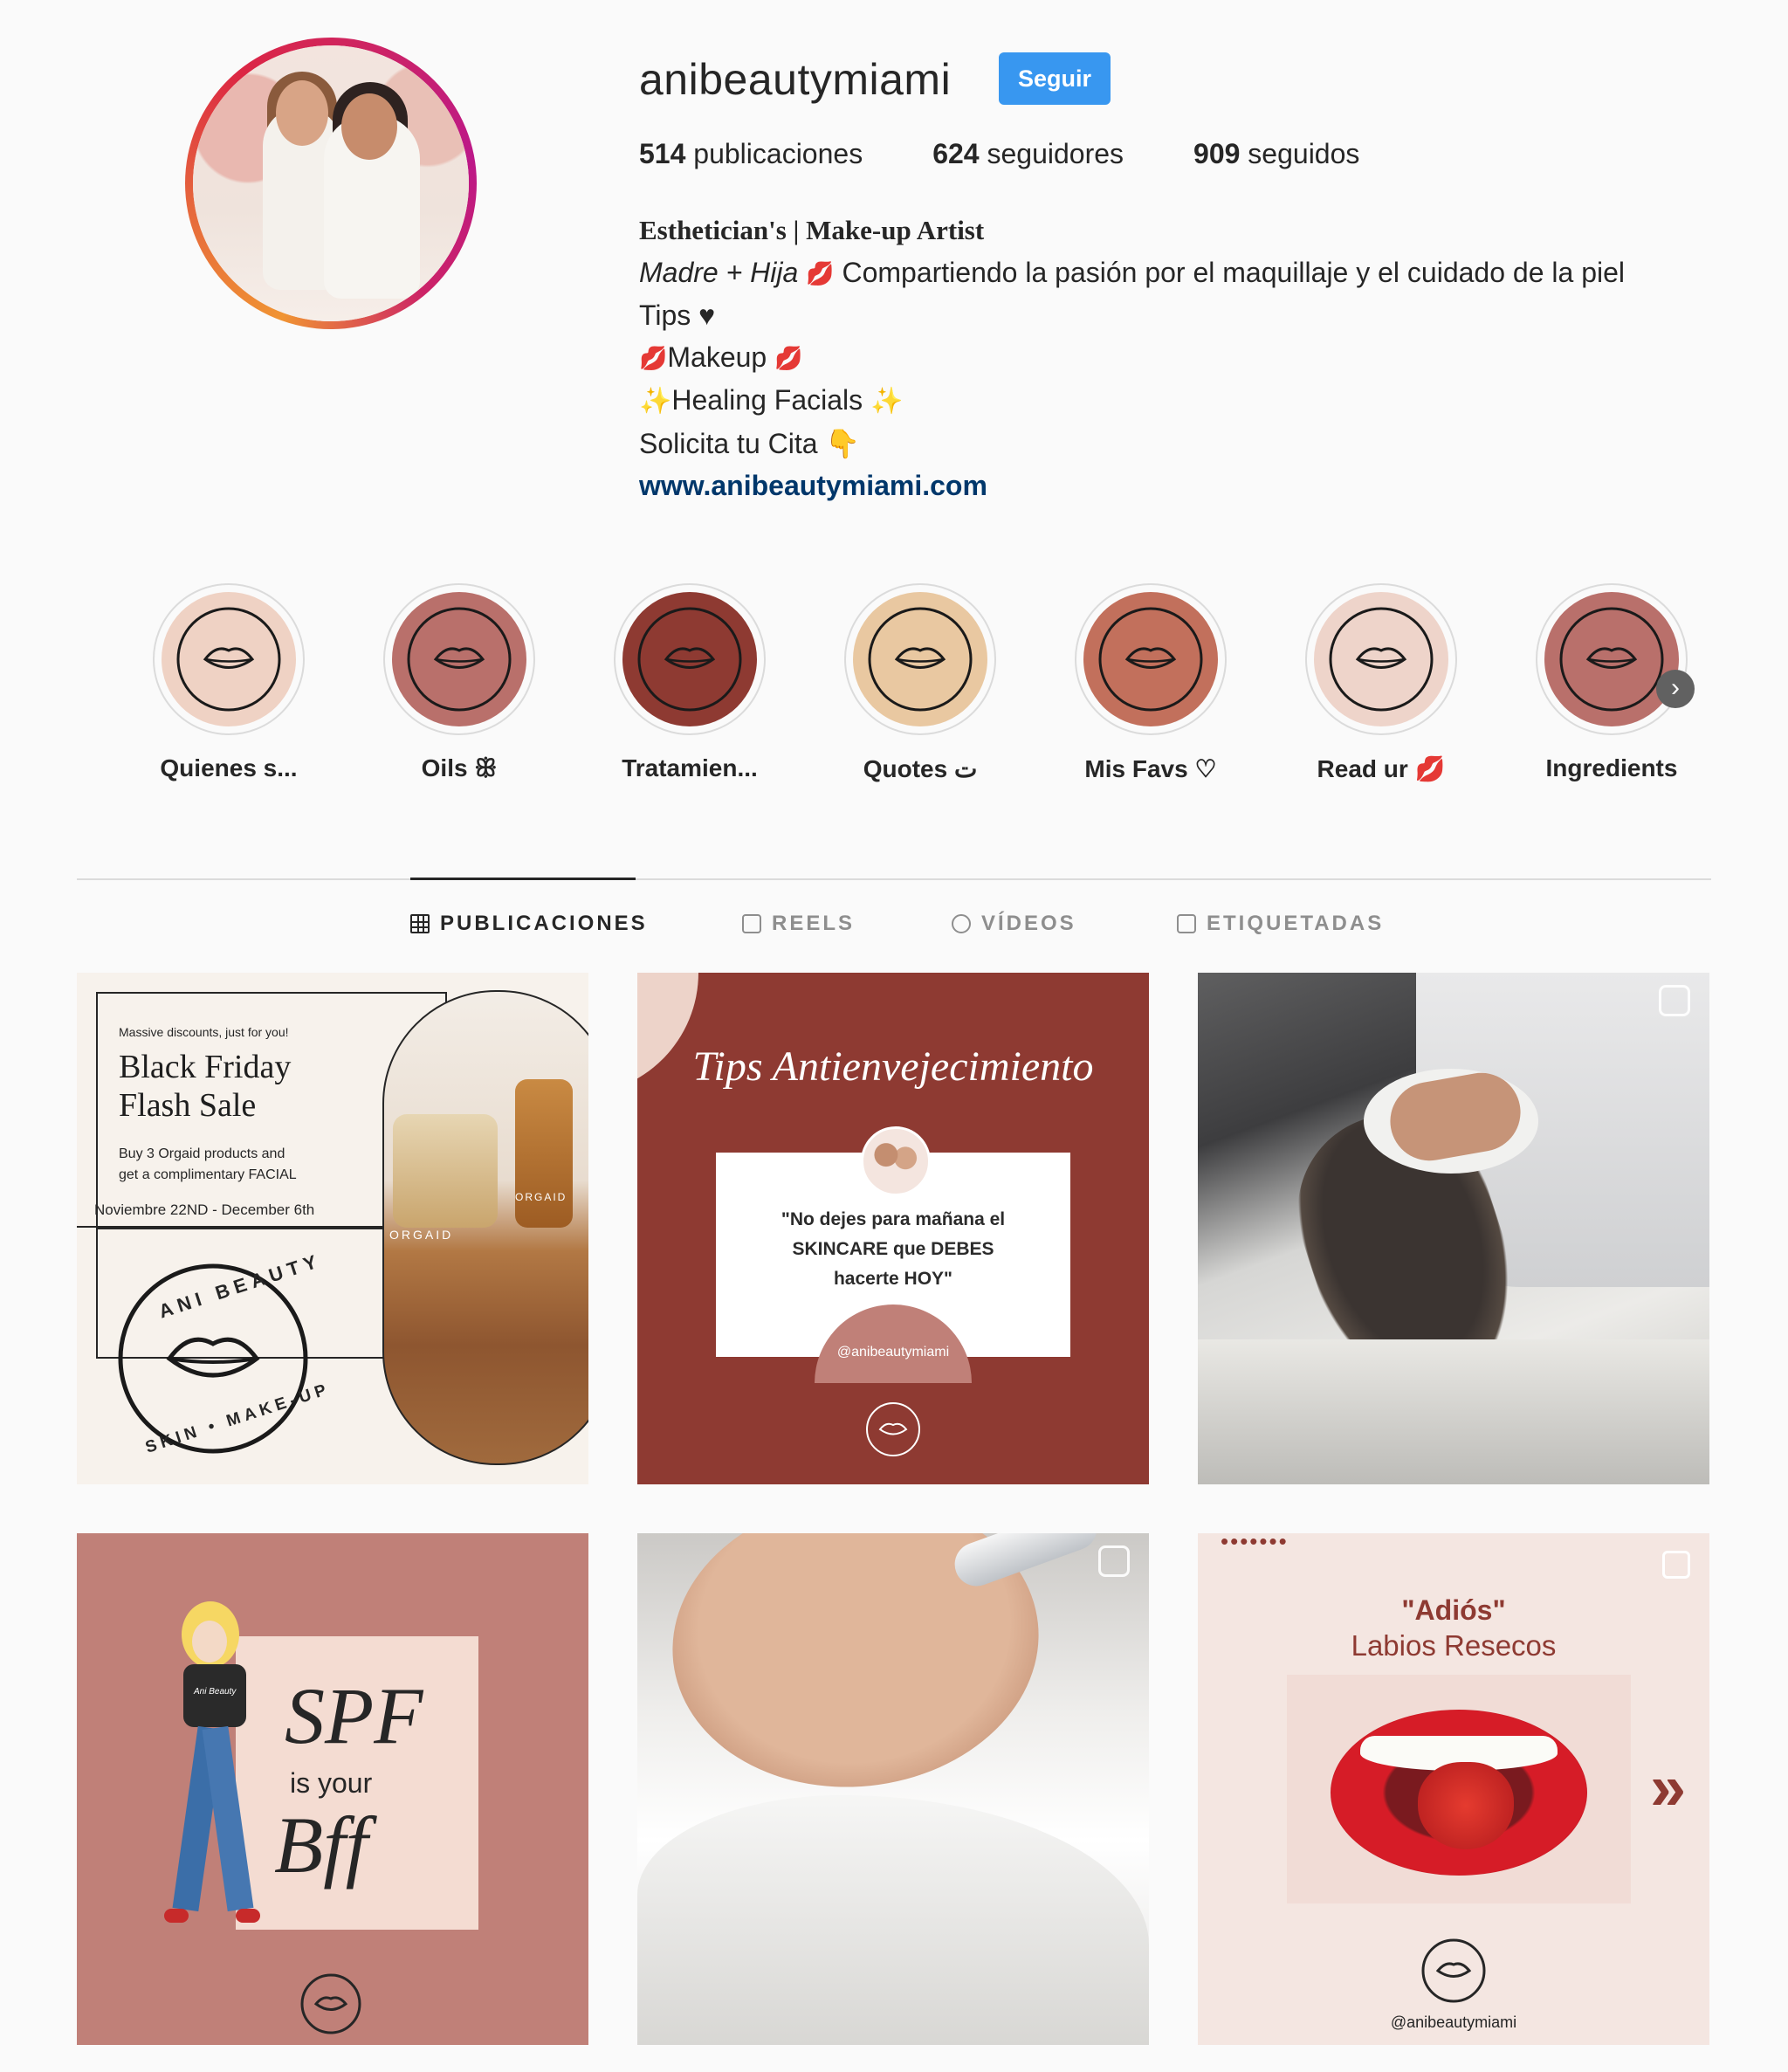 The image size is (1788, 2072). What do you see at coordinates (812, 230) in the screenshot?
I see `bio-name: Esthetician's | Make-up Artist` at bounding box center [812, 230].